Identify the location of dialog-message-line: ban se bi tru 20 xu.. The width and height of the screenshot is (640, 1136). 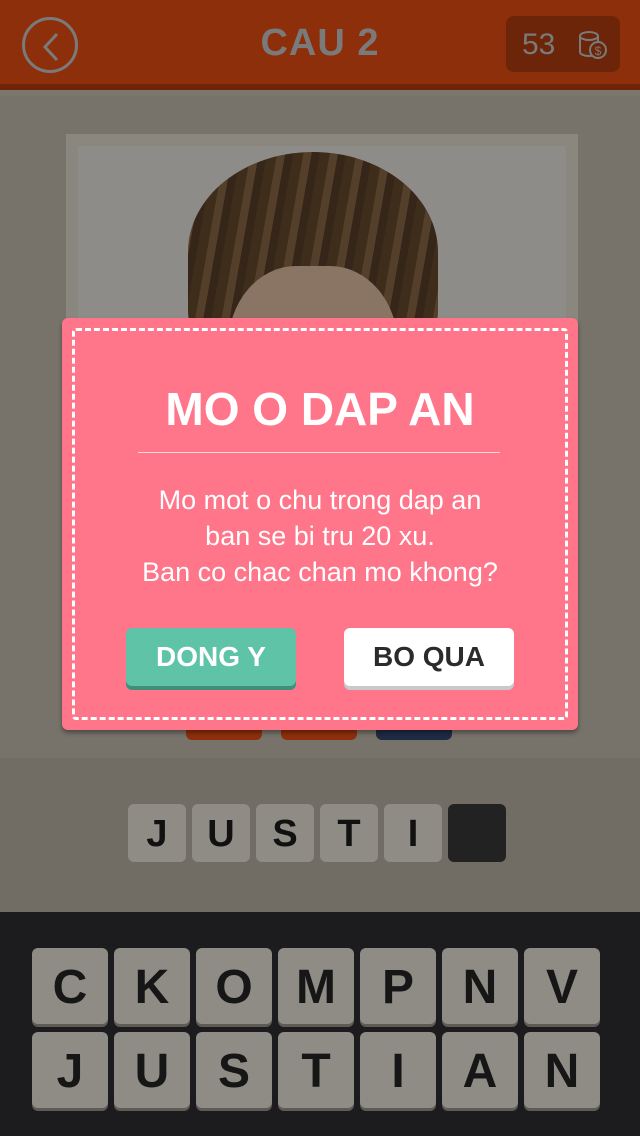
(320, 536).